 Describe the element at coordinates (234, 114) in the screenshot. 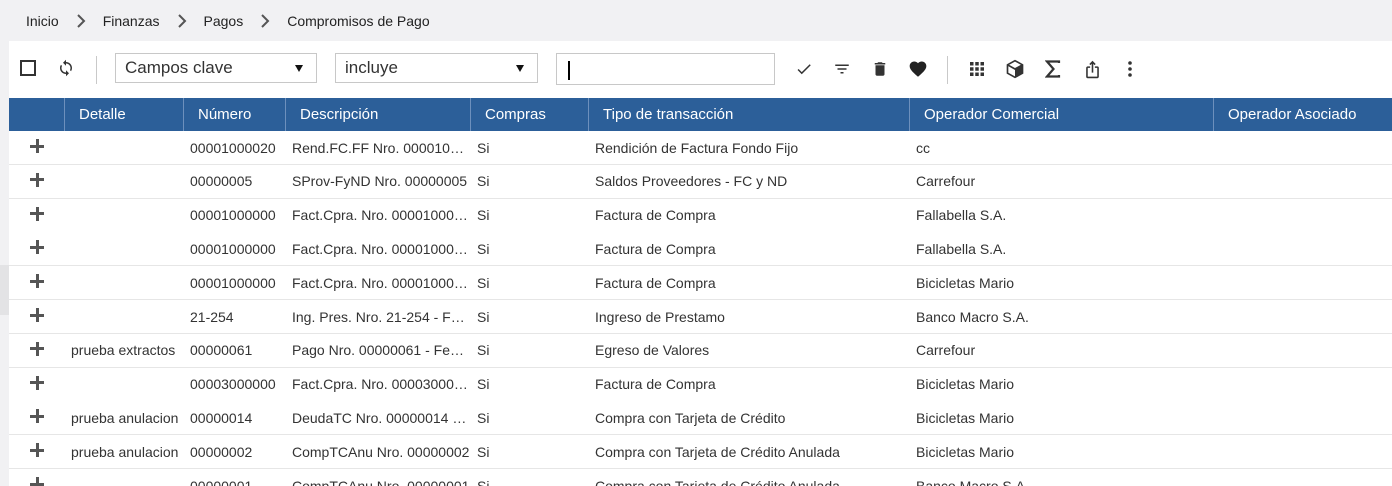

I see `column-header-numero: Número` at that location.